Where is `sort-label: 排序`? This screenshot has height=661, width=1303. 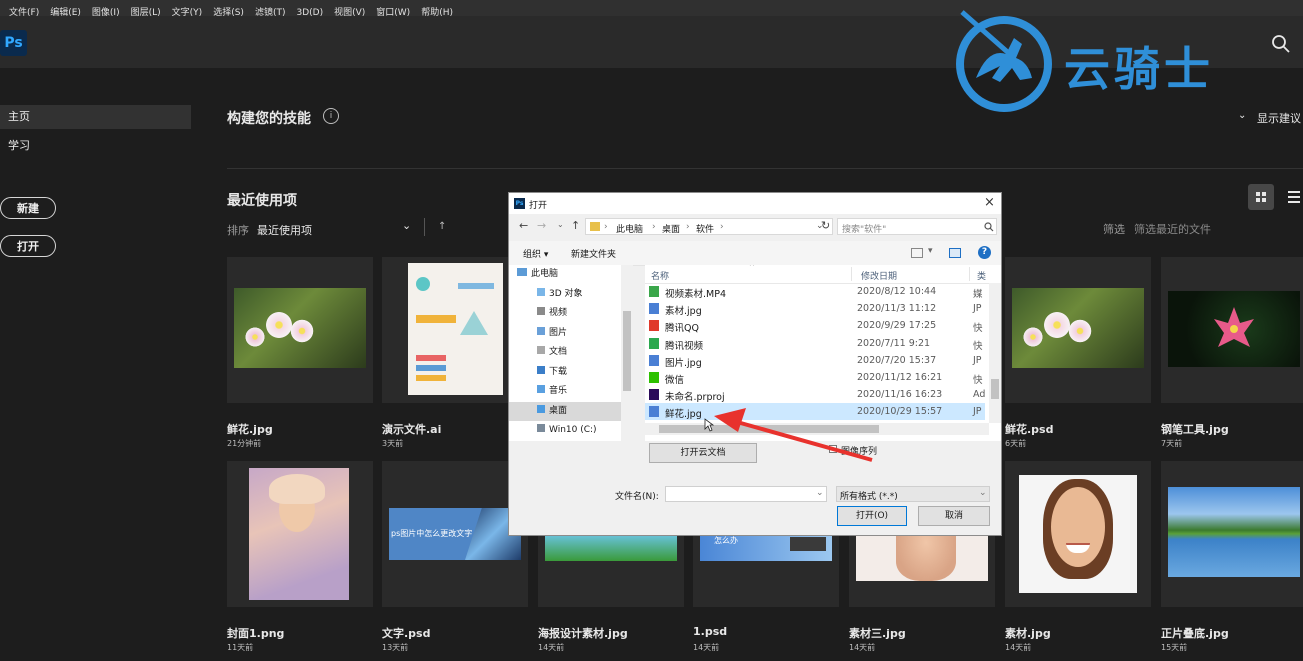 sort-label: 排序 is located at coordinates (238, 230).